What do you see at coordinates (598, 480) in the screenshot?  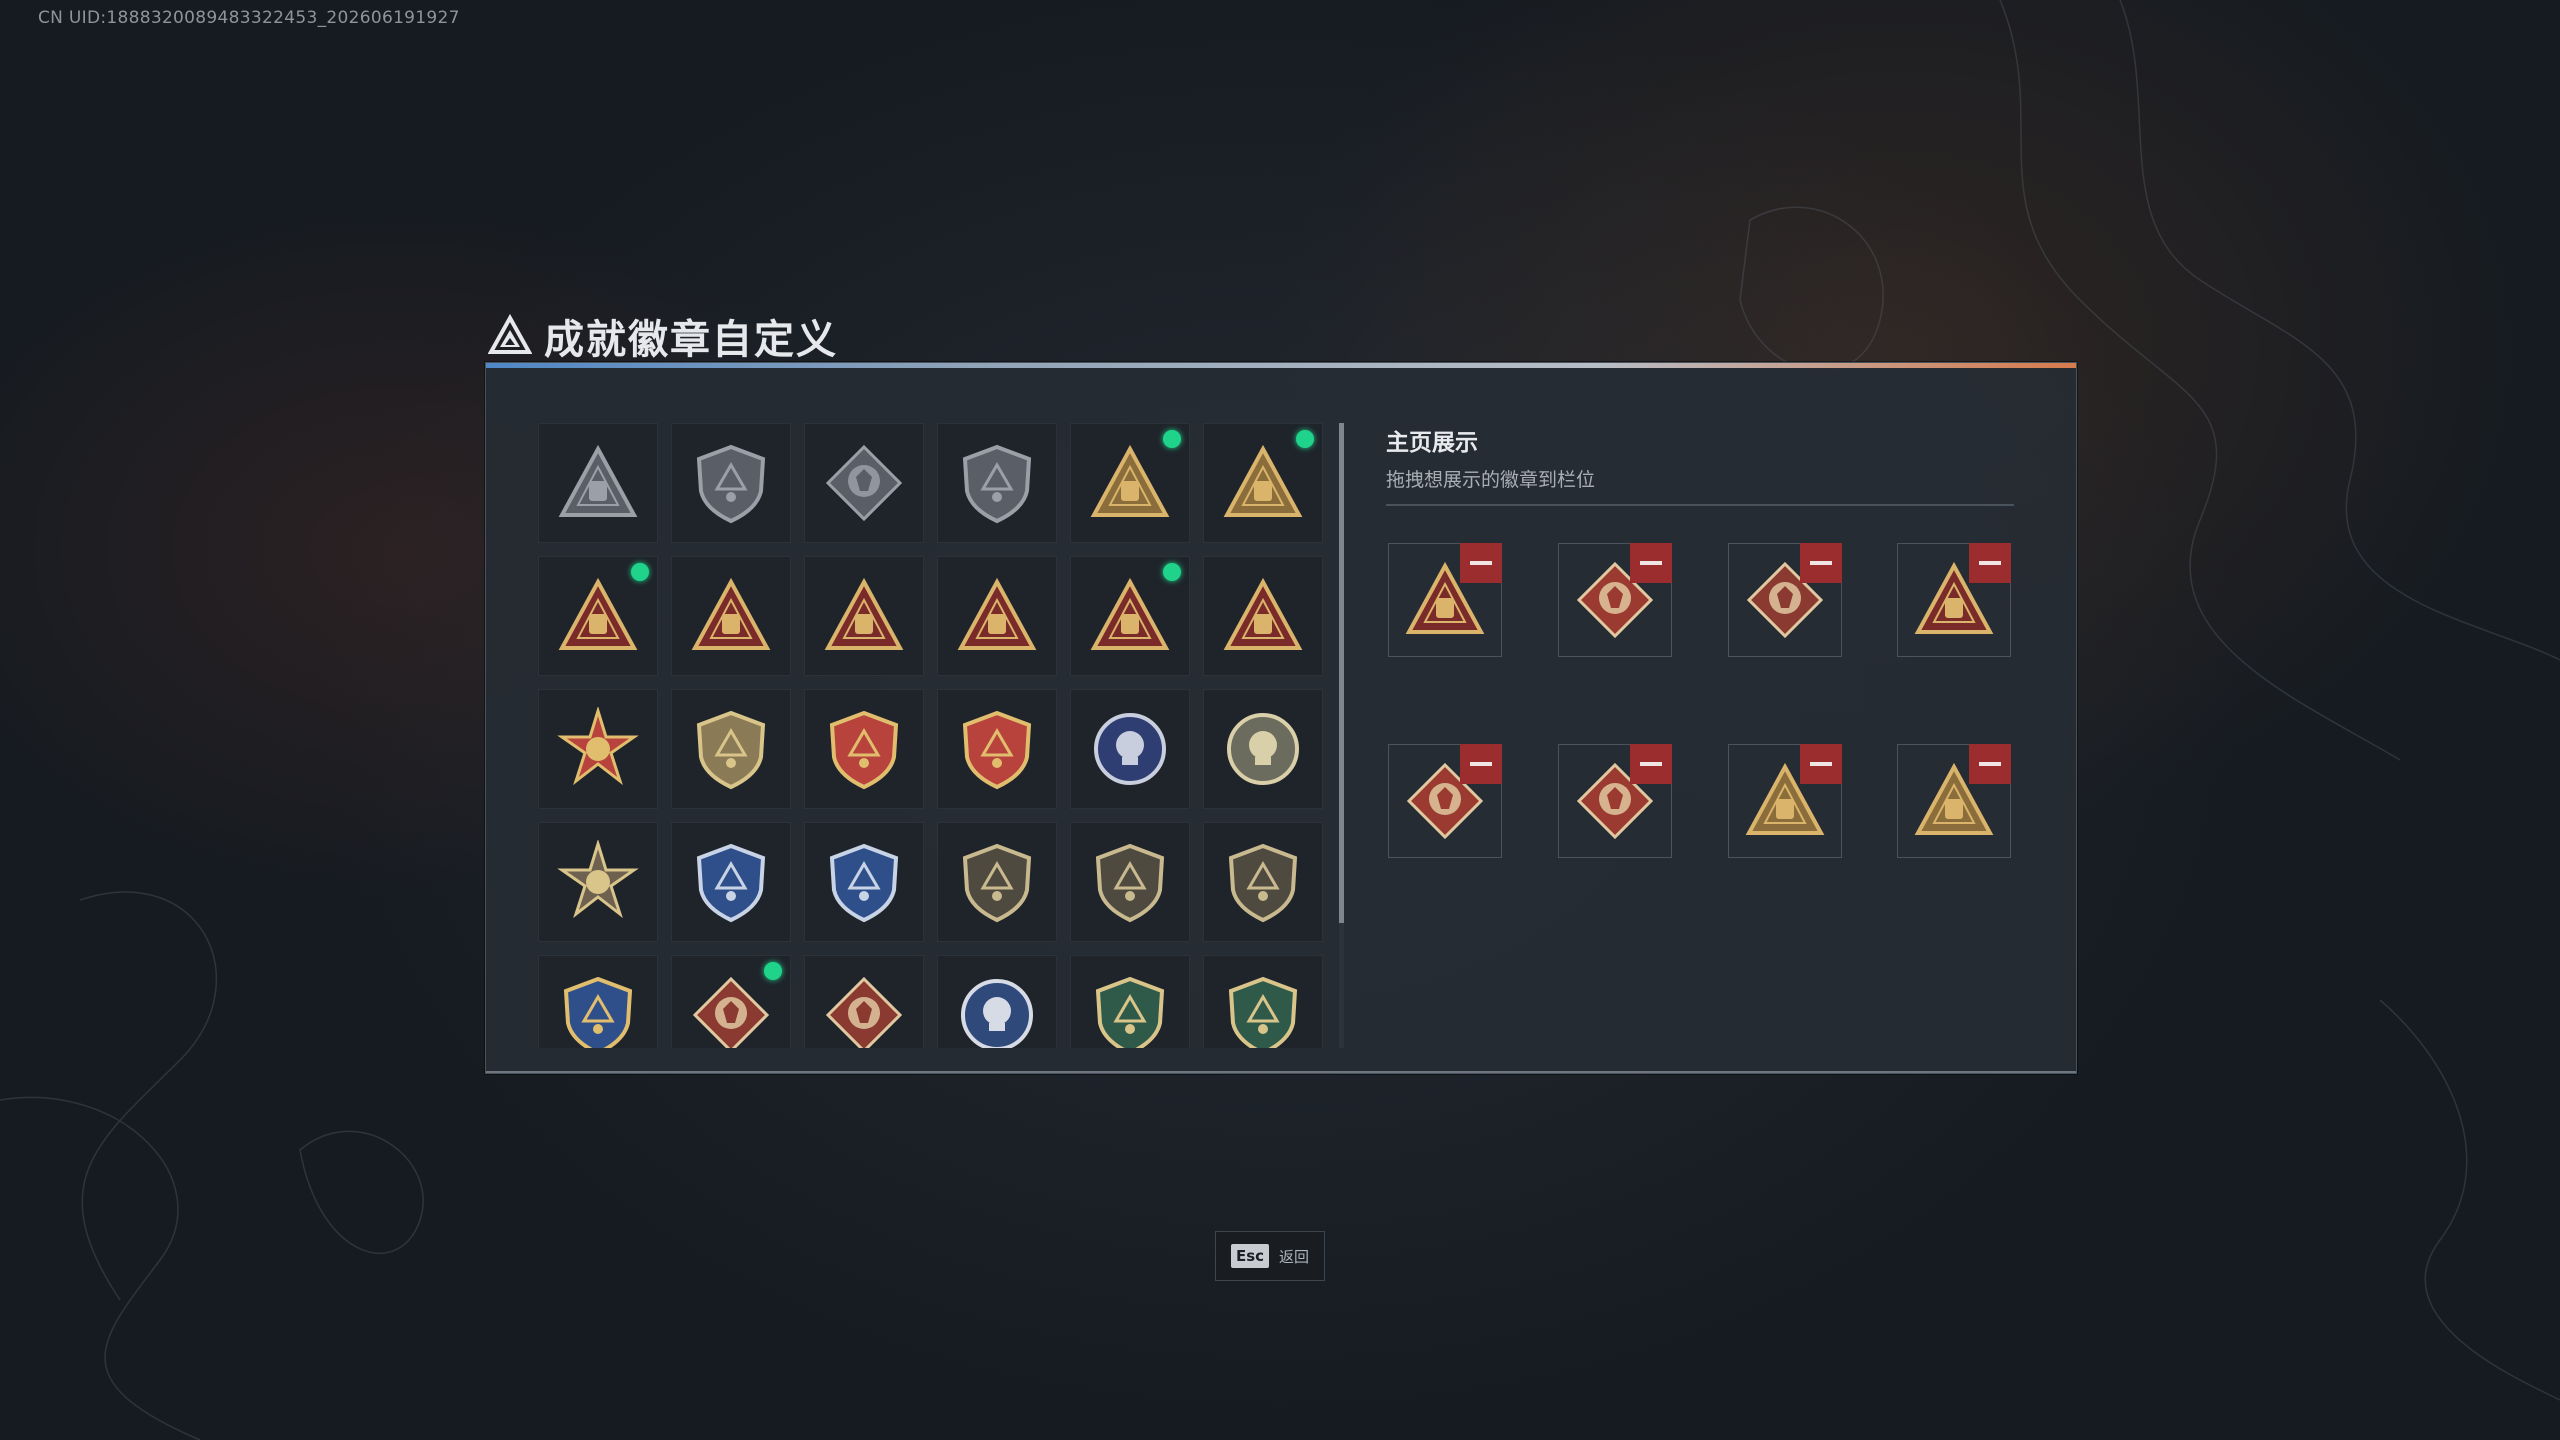 I see `triangle-shield-badge-icon` at bounding box center [598, 480].